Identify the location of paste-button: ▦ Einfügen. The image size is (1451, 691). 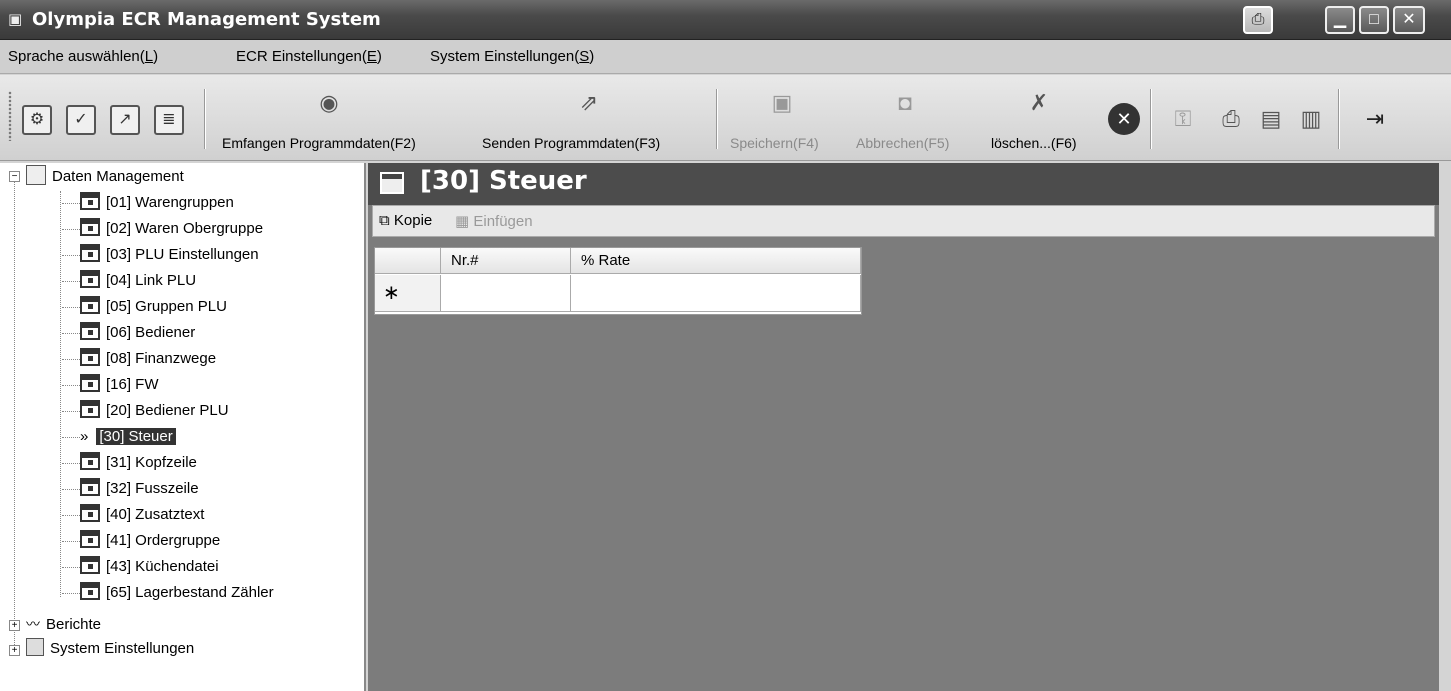
(494, 221).